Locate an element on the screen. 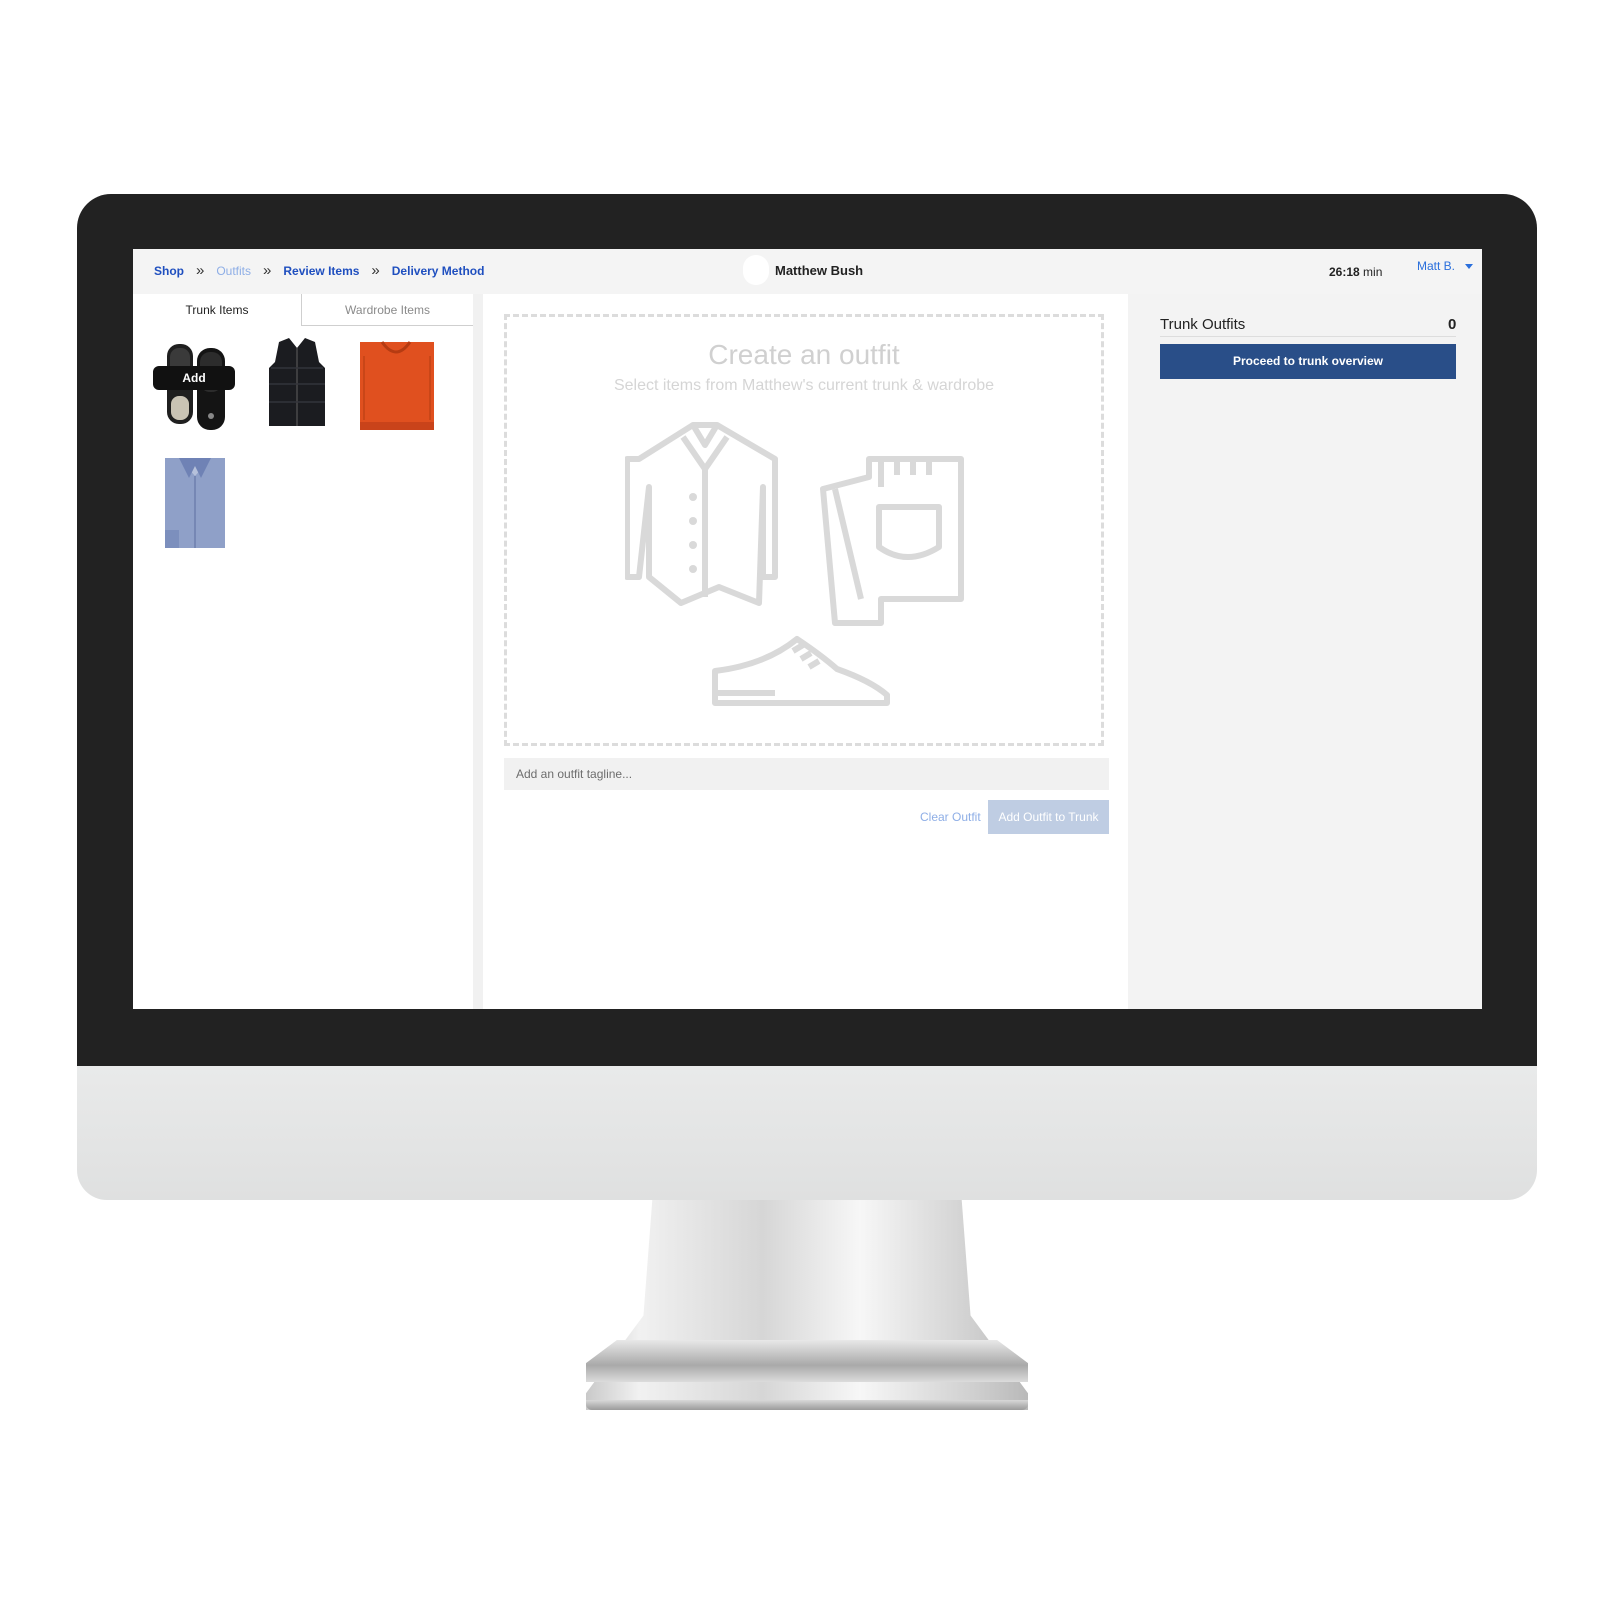 The height and width of the screenshot is (1600, 1600). clear-outfit-button: Clear Outfit is located at coordinates (950, 817).